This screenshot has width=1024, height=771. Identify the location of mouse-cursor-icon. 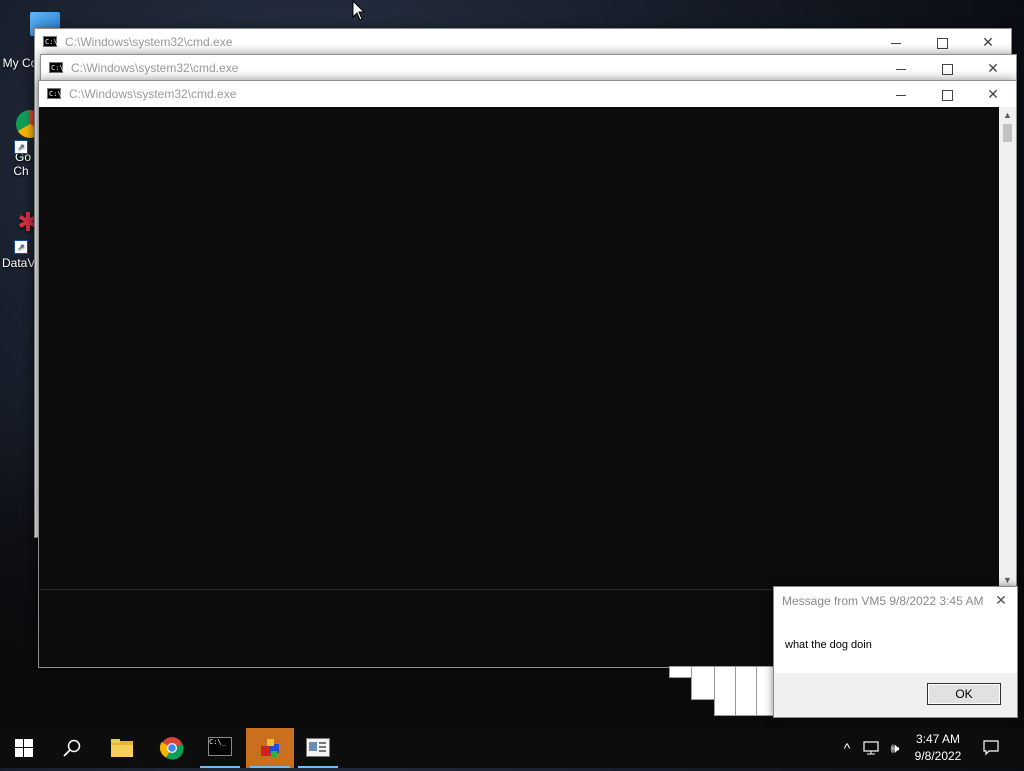
(359, 10).